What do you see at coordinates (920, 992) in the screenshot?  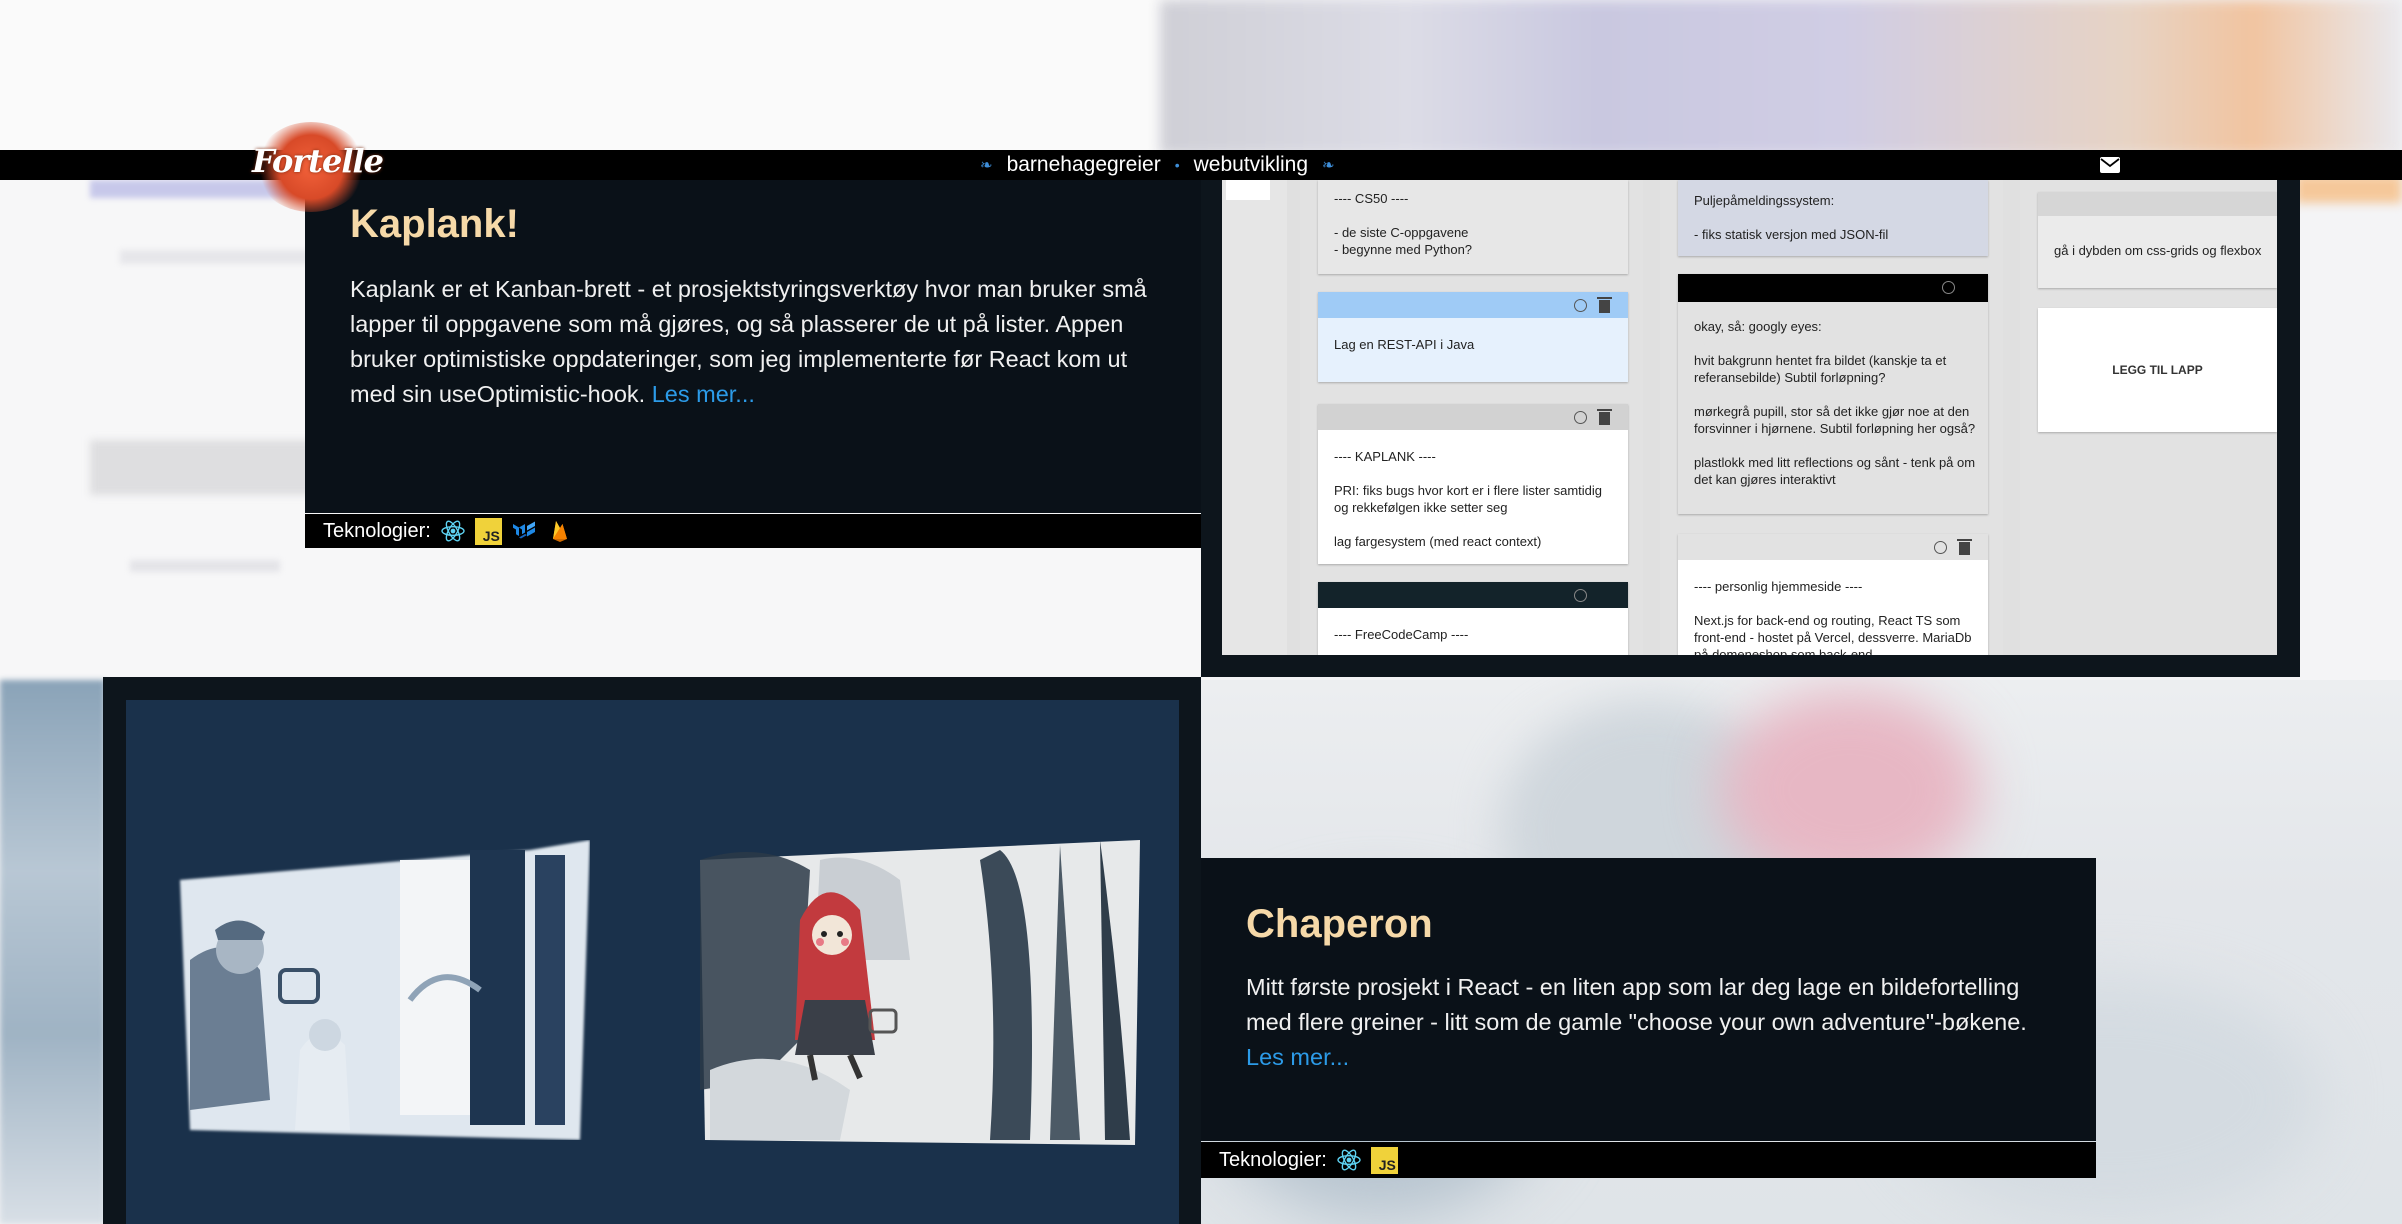 I see `sketch-illustration-red-riding-hood` at bounding box center [920, 992].